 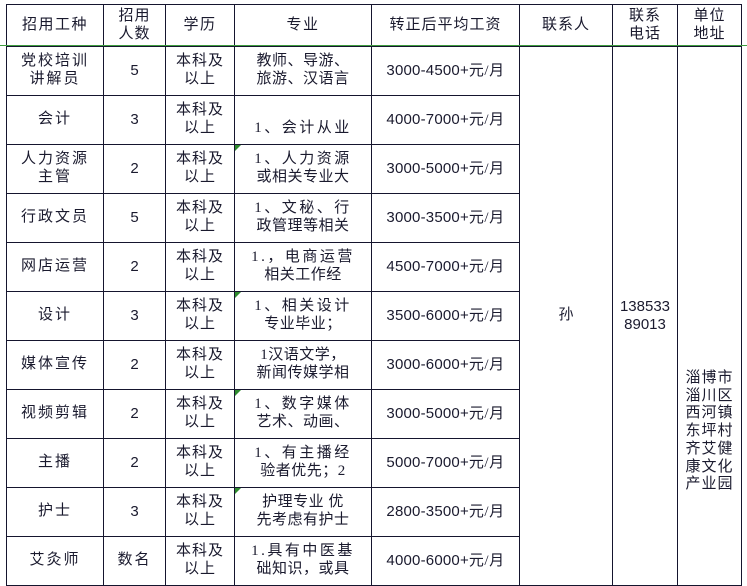 What do you see at coordinates (303, 414) in the screenshot?
I see `cell-major-requirement: 1、数字媒体 艺术、动画、` at bounding box center [303, 414].